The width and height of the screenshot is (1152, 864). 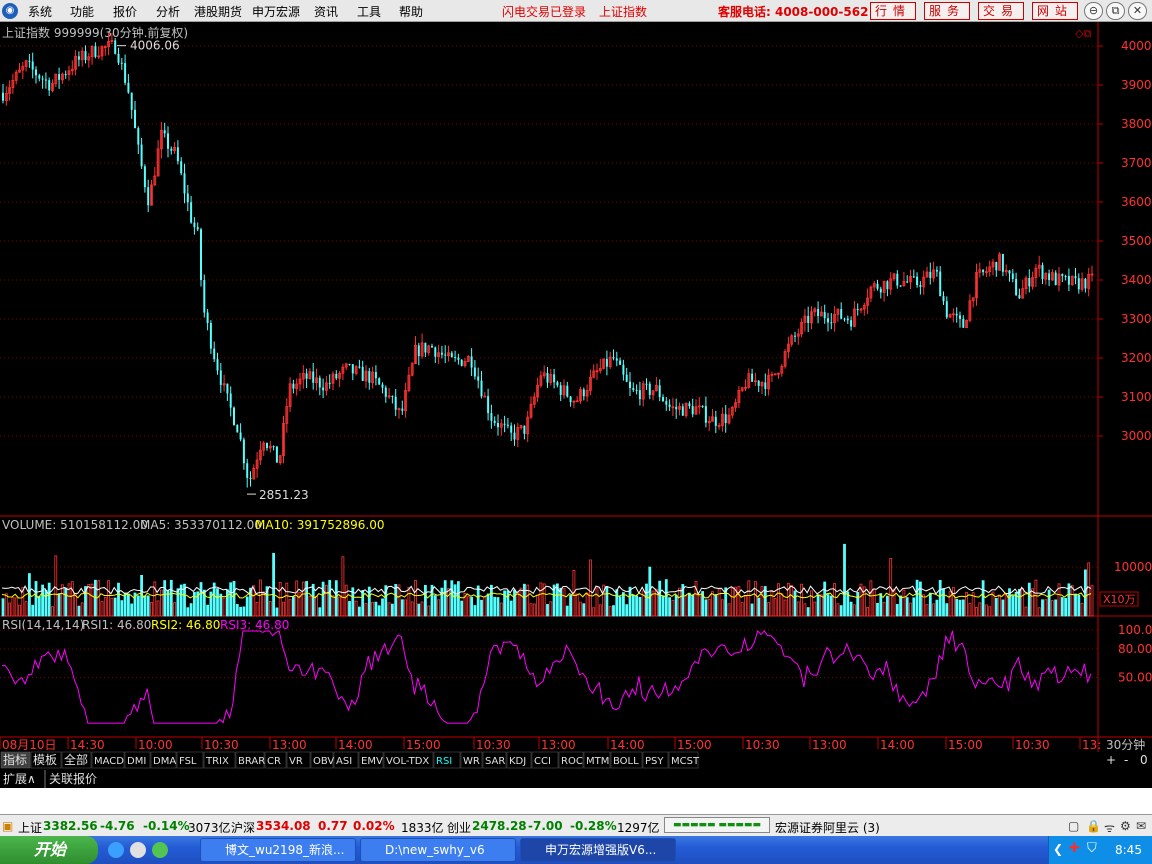 I want to click on menu-function: 功能, so click(x=82, y=11).